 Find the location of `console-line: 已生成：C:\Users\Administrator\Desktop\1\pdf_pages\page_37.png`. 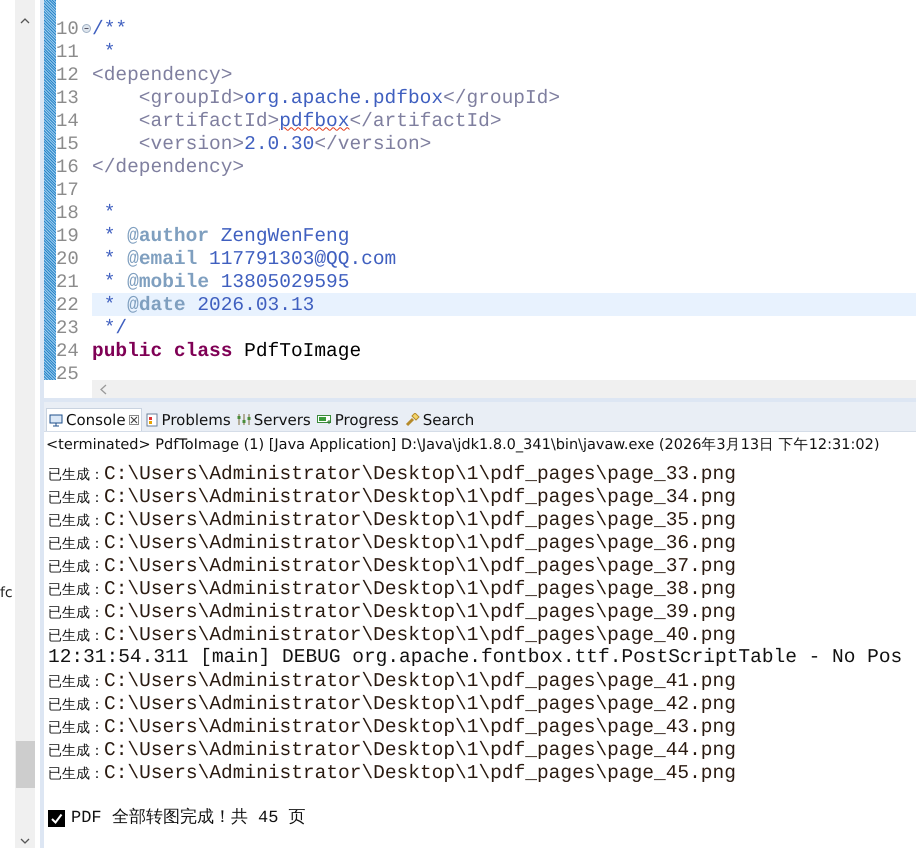

console-line: 已生成：C:\Users\Administrator\Desktop\1\pdf_pages\page_37.png is located at coordinates (392, 565).